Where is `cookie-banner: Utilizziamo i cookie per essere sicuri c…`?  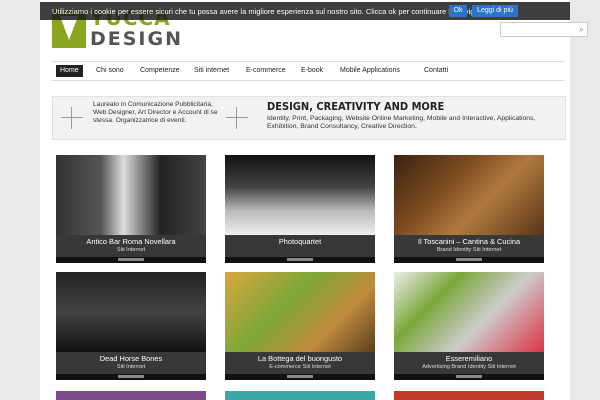 cookie-banner: Utilizziamo i cookie per essere sicuri c… is located at coordinates (305, 11).